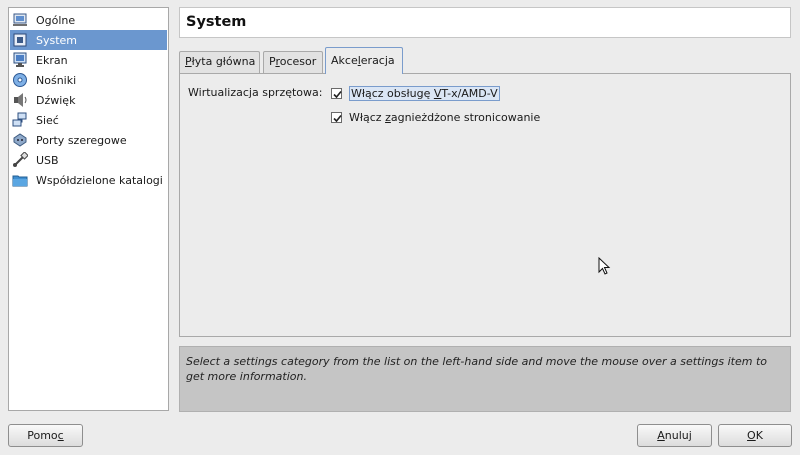 This screenshot has height=455, width=800. I want to click on usb-icon, so click(20, 159).